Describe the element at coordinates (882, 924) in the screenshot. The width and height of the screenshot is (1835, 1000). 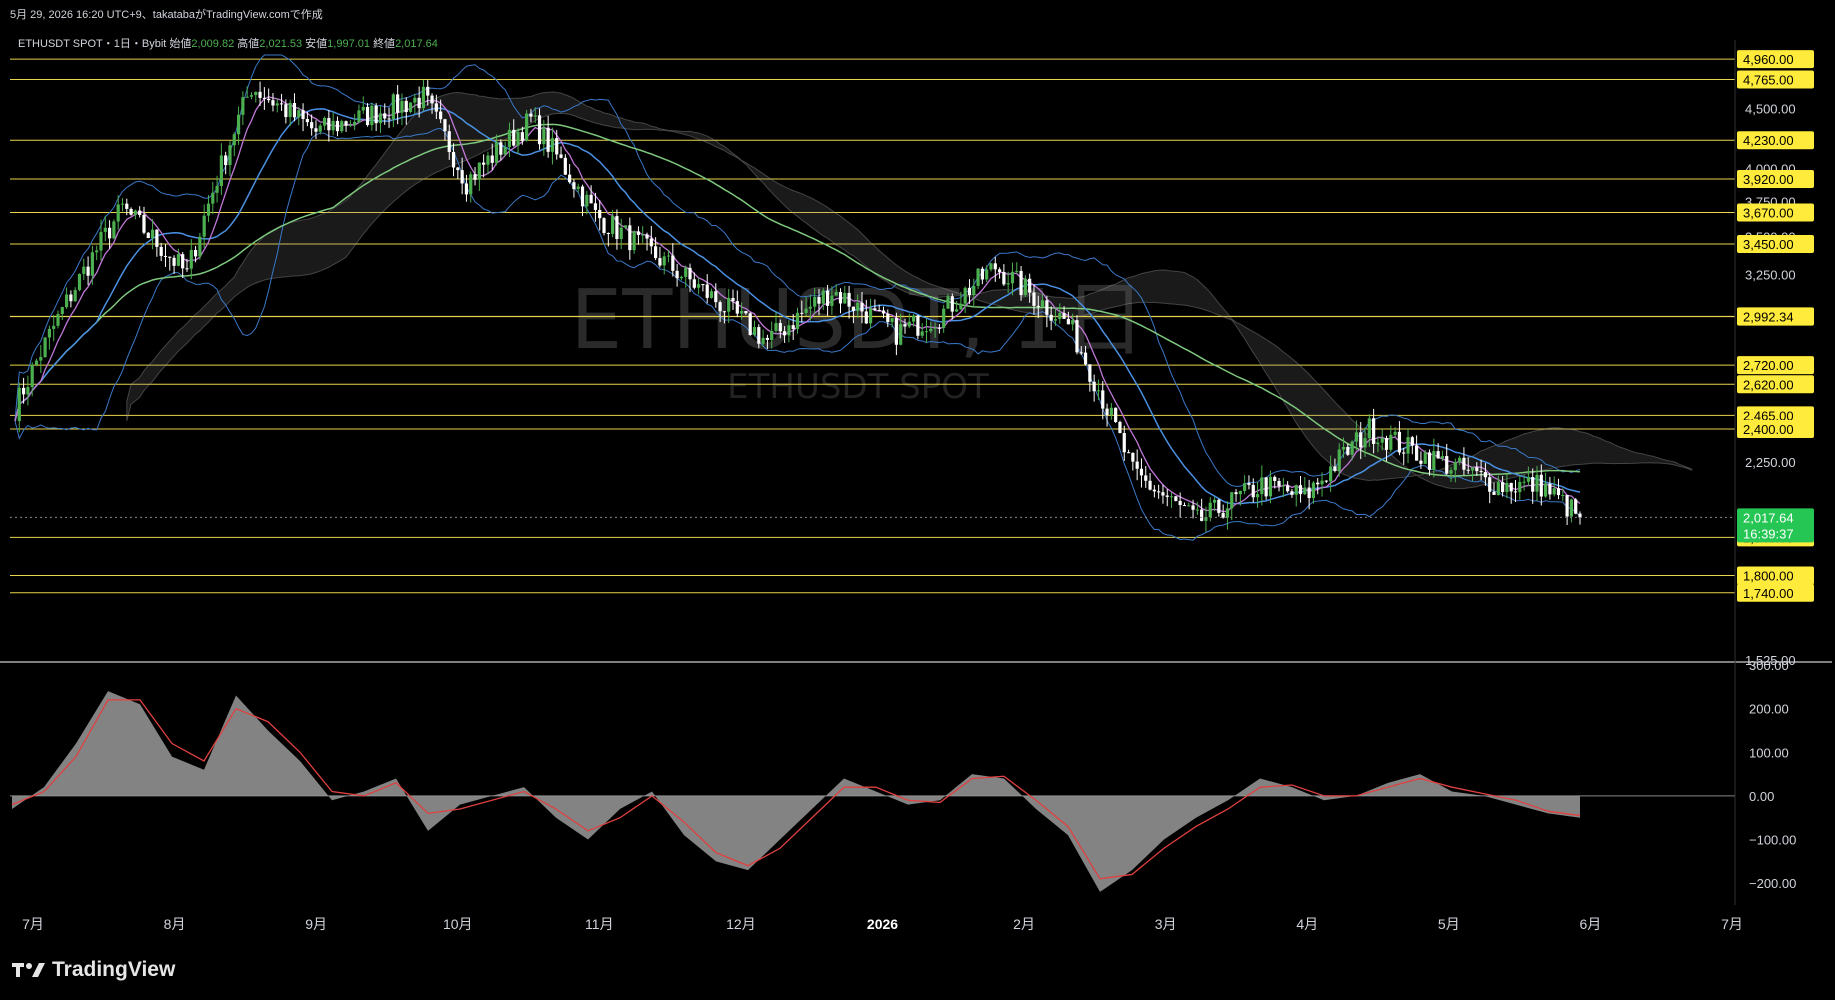
I see `x-tick-label: 2026` at that location.